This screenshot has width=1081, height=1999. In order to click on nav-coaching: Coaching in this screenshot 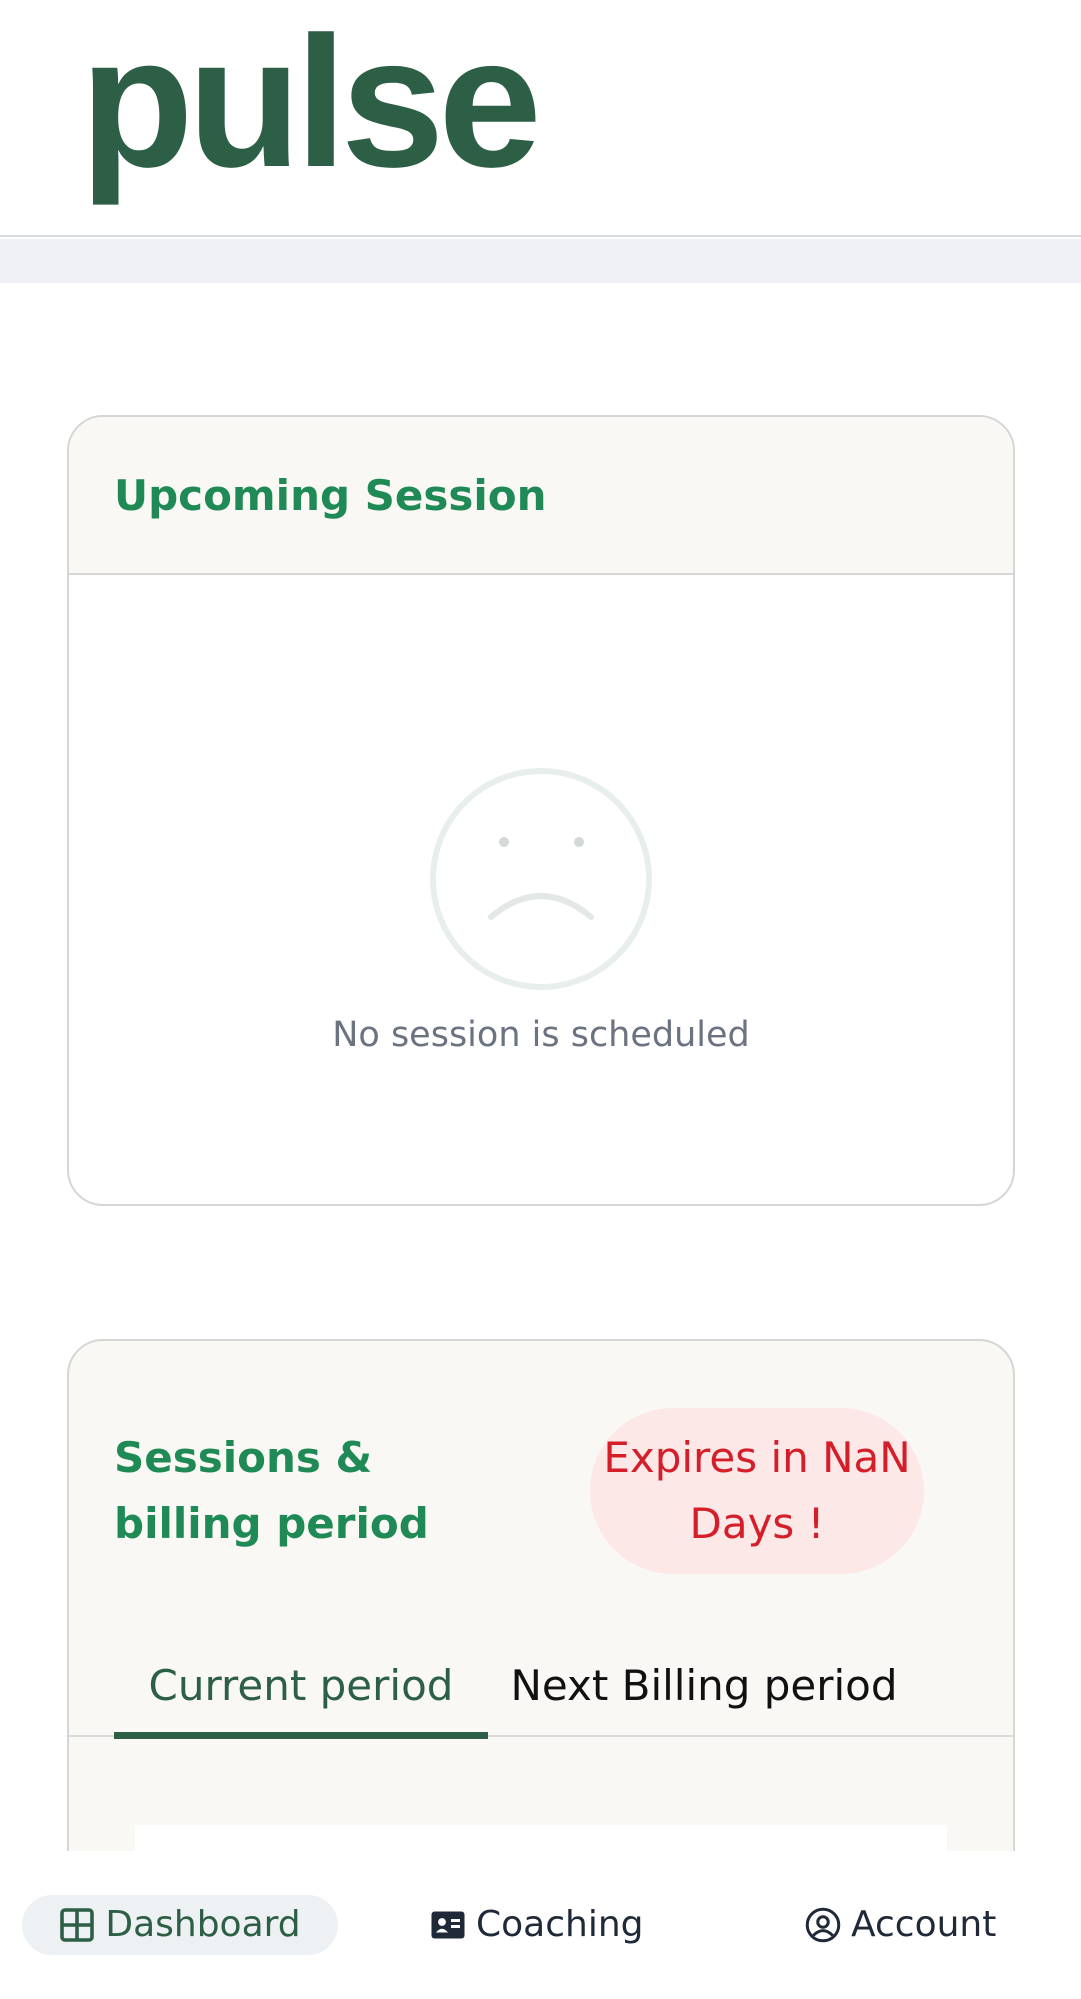, I will do `click(545, 1925)`.